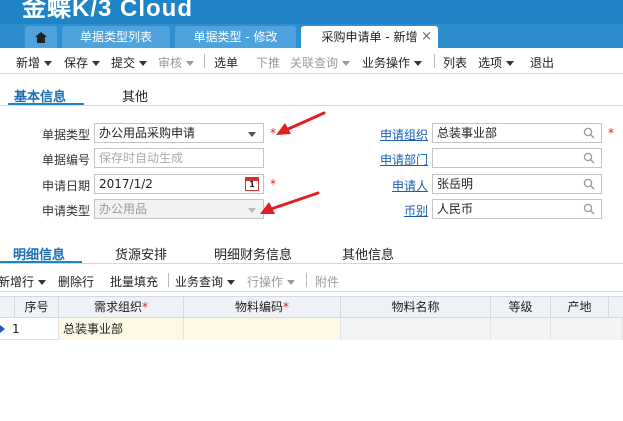  Describe the element at coordinates (179, 209) in the screenshot. I see `apply-type-select: 办公用品` at that location.